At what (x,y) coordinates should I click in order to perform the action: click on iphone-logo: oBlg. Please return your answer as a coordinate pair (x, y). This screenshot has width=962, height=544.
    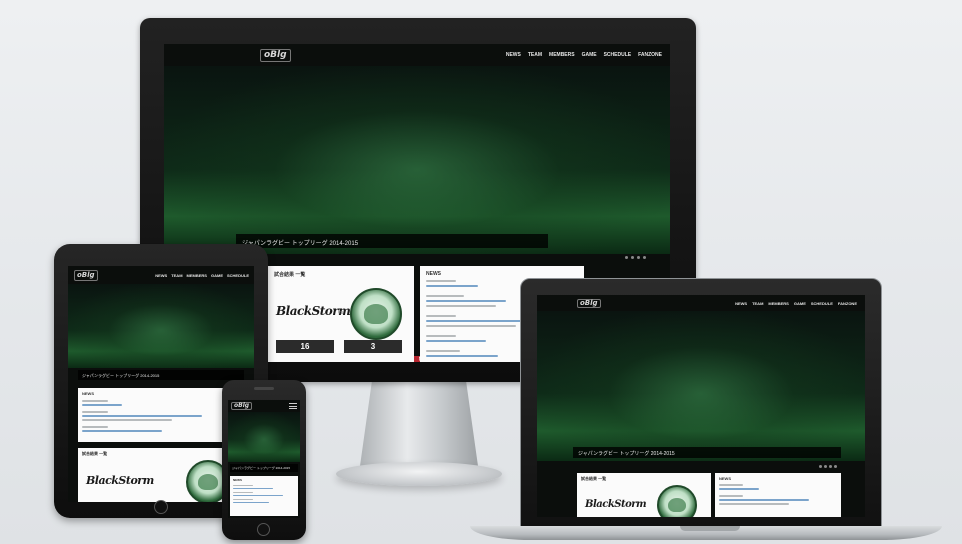
    Looking at the image, I should click on (242, 406).